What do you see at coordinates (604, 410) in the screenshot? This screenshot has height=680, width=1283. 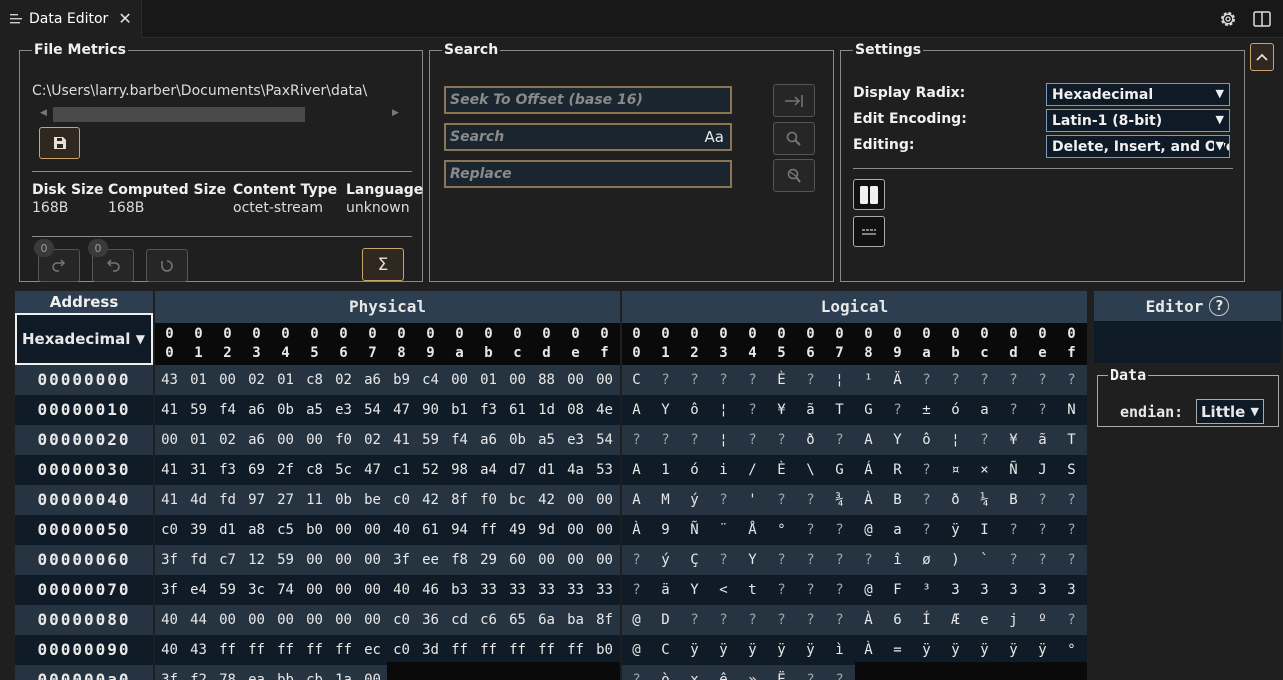 I see `byte-cell: 4e` at bounding box center [604, 410].